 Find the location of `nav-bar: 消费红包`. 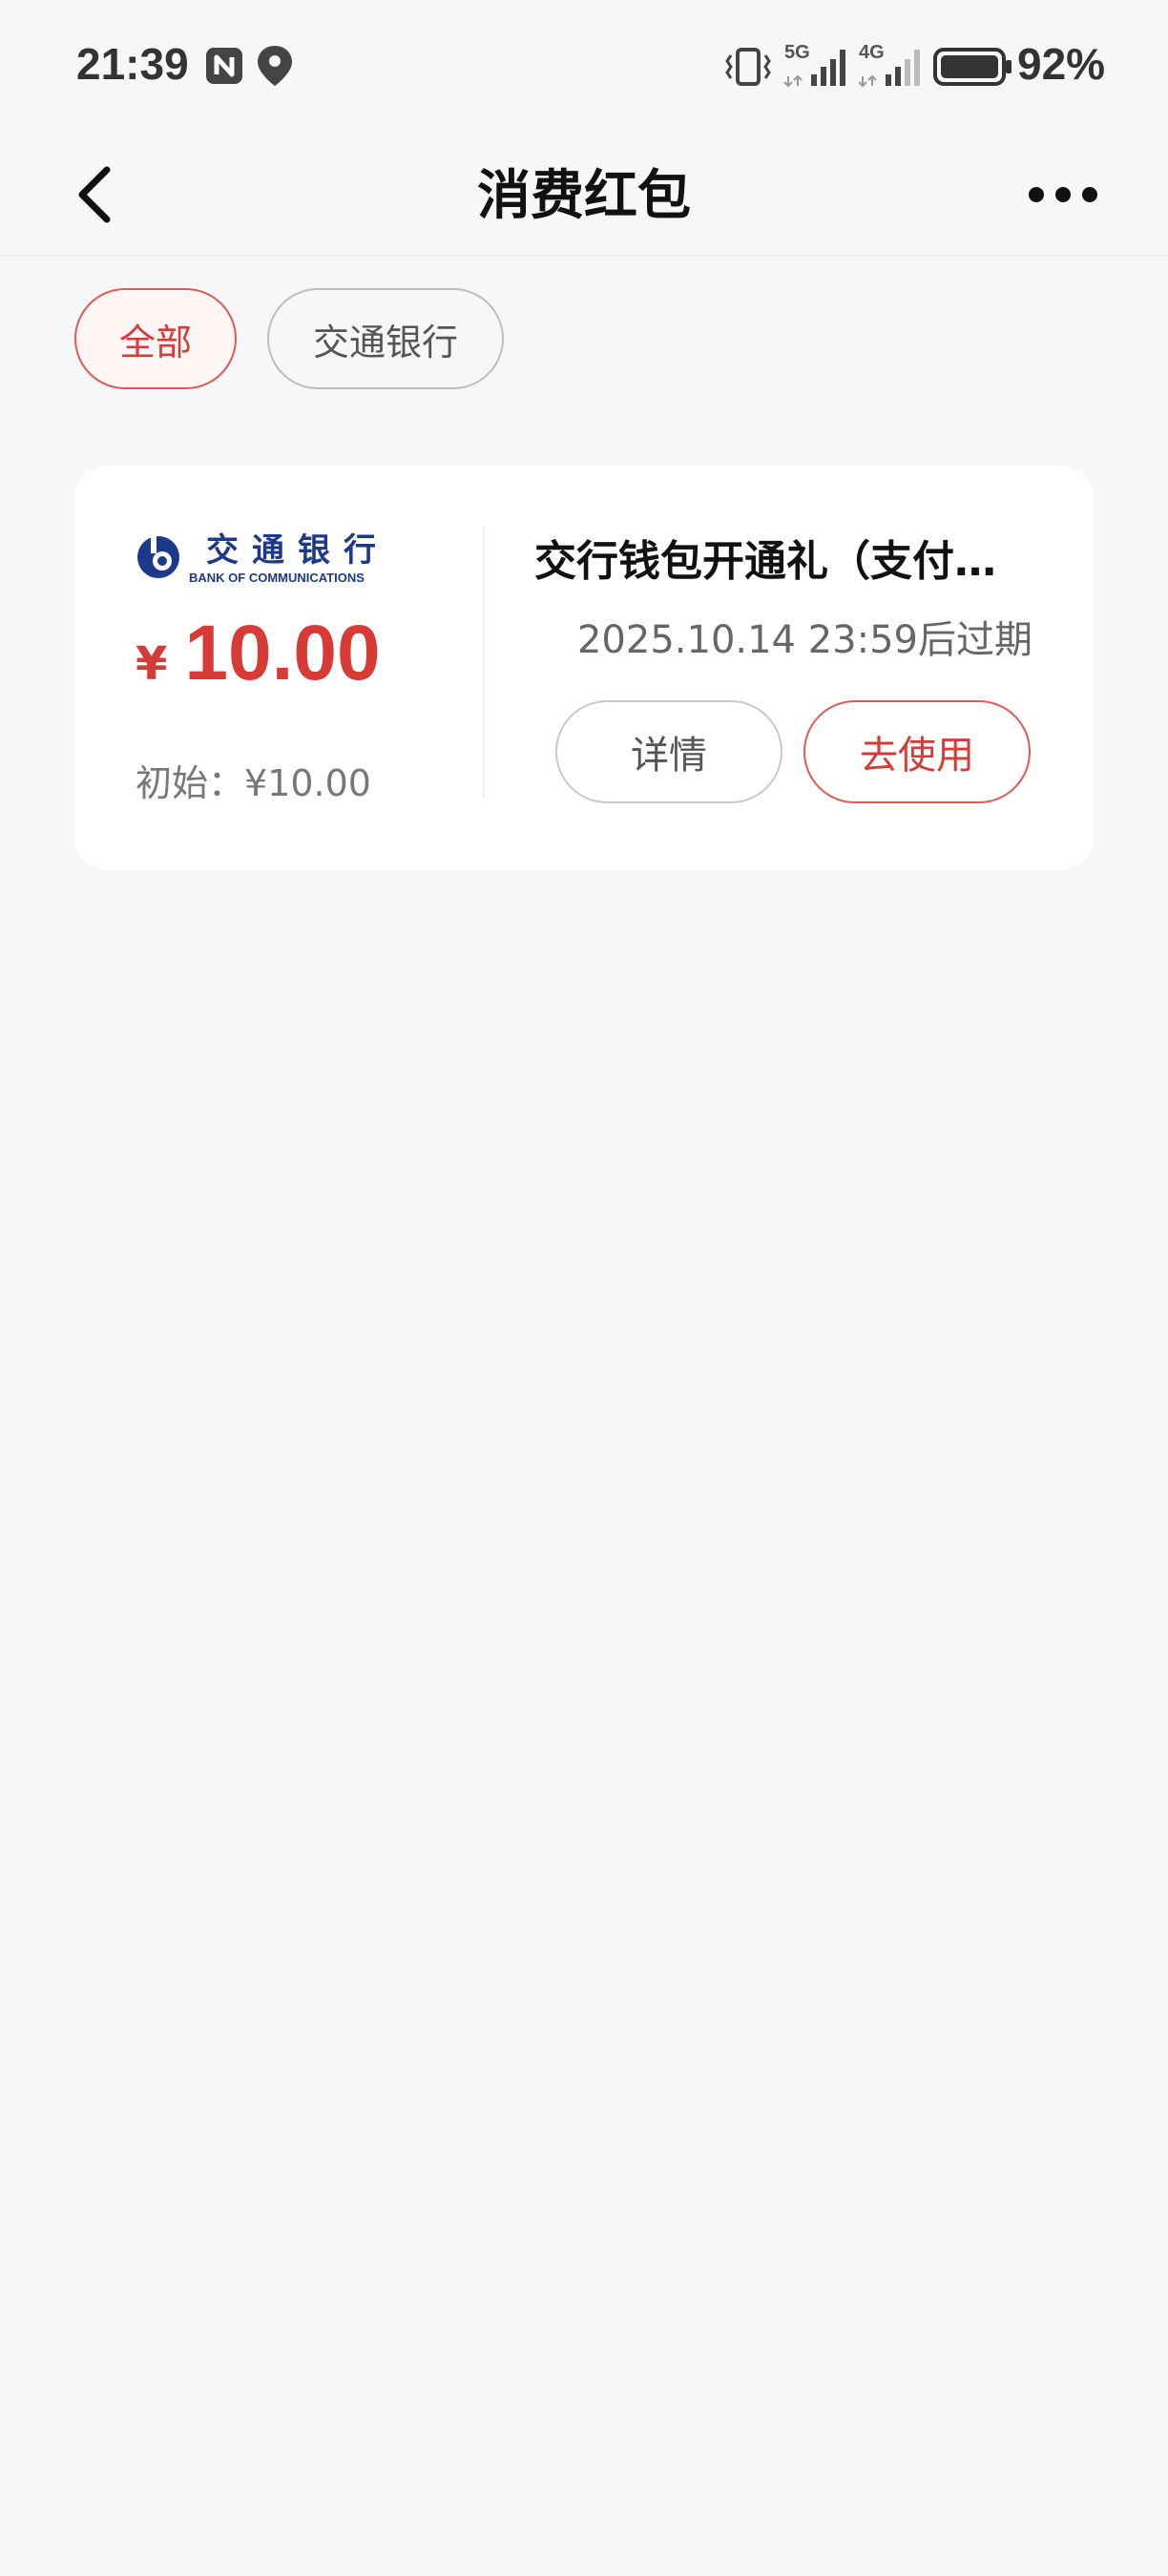

nav-bar: 消费红包 is located at coordinates (584, 195).